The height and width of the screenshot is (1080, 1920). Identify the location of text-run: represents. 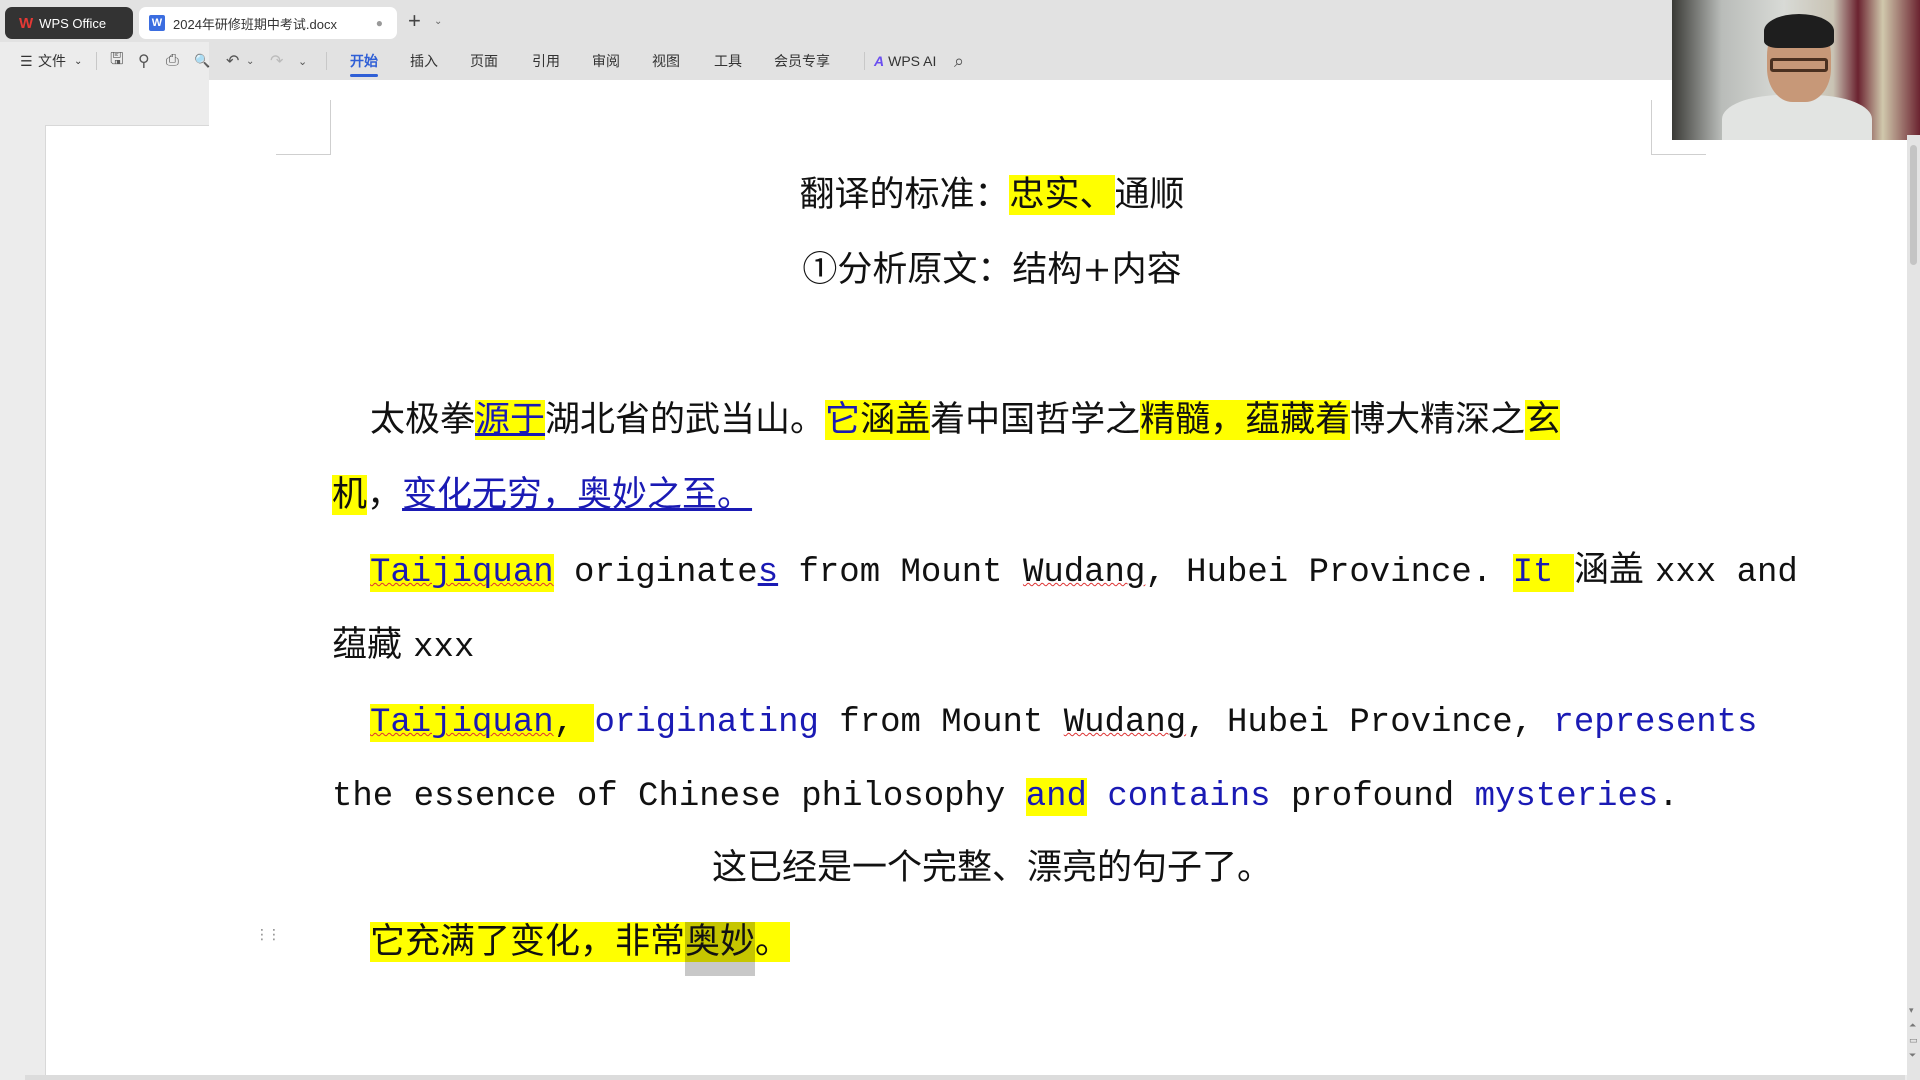
(1655, 723).